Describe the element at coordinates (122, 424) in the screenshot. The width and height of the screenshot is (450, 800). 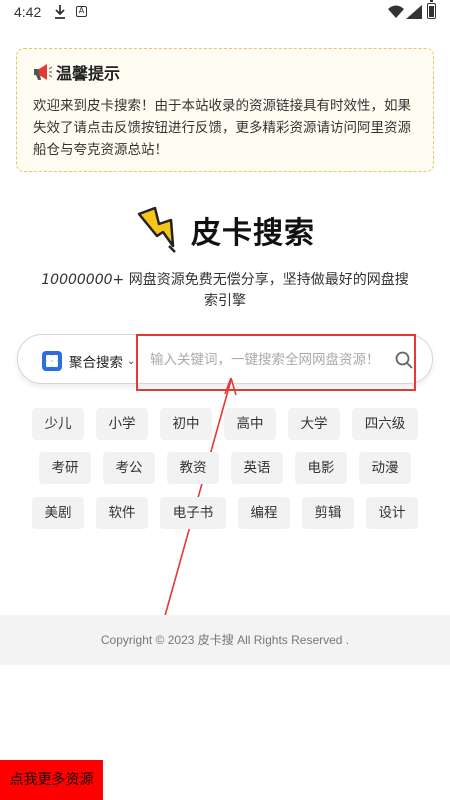
I see `tag-button: 小学` at that location.